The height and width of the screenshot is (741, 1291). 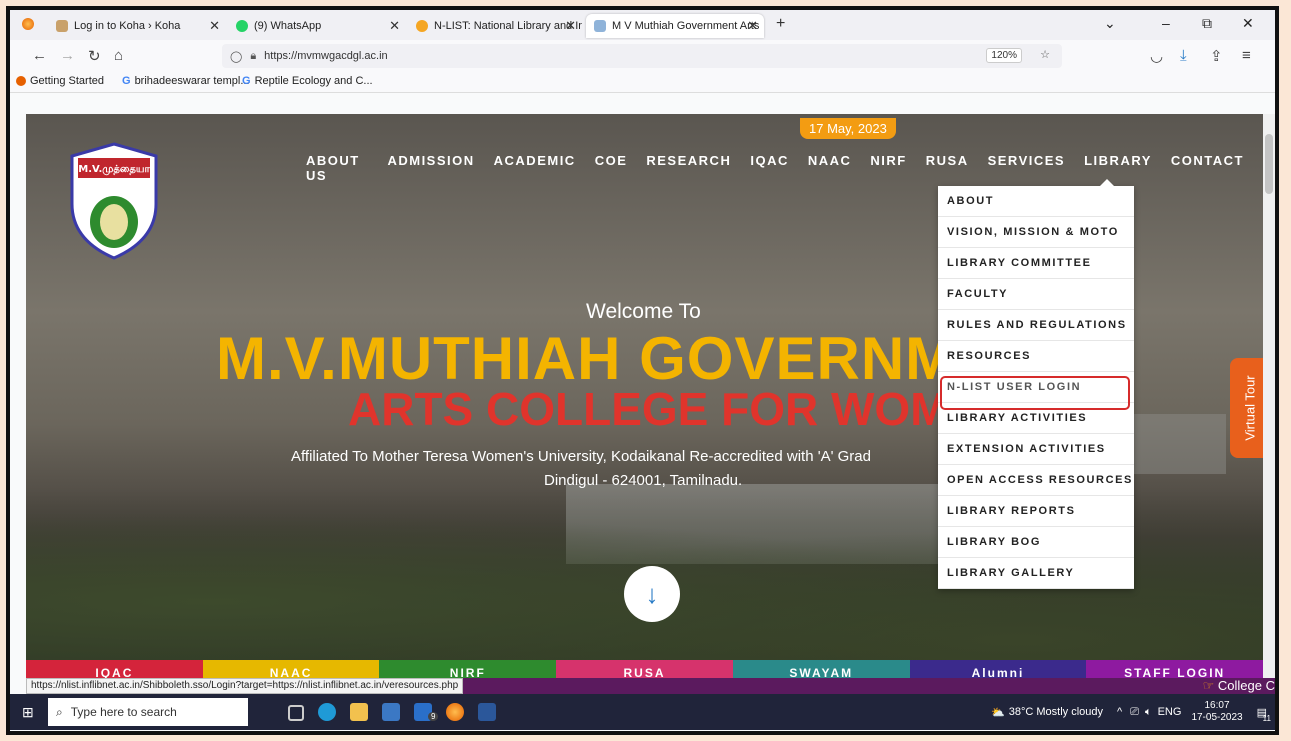 I want to click on menu-faculty: FACULTY, so click(x=1036, y=294).